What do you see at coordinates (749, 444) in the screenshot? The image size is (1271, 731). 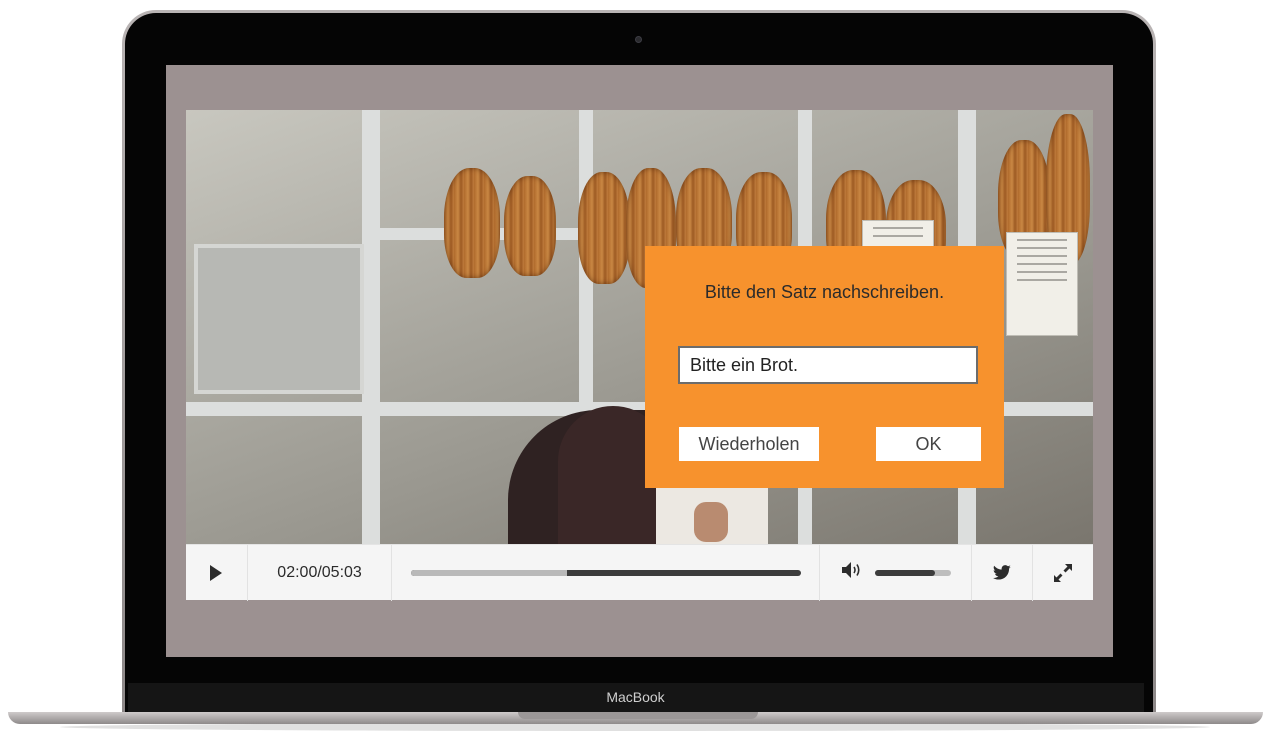 I see `repeat-button: Wiederholen` at bounding box center [749, 444].